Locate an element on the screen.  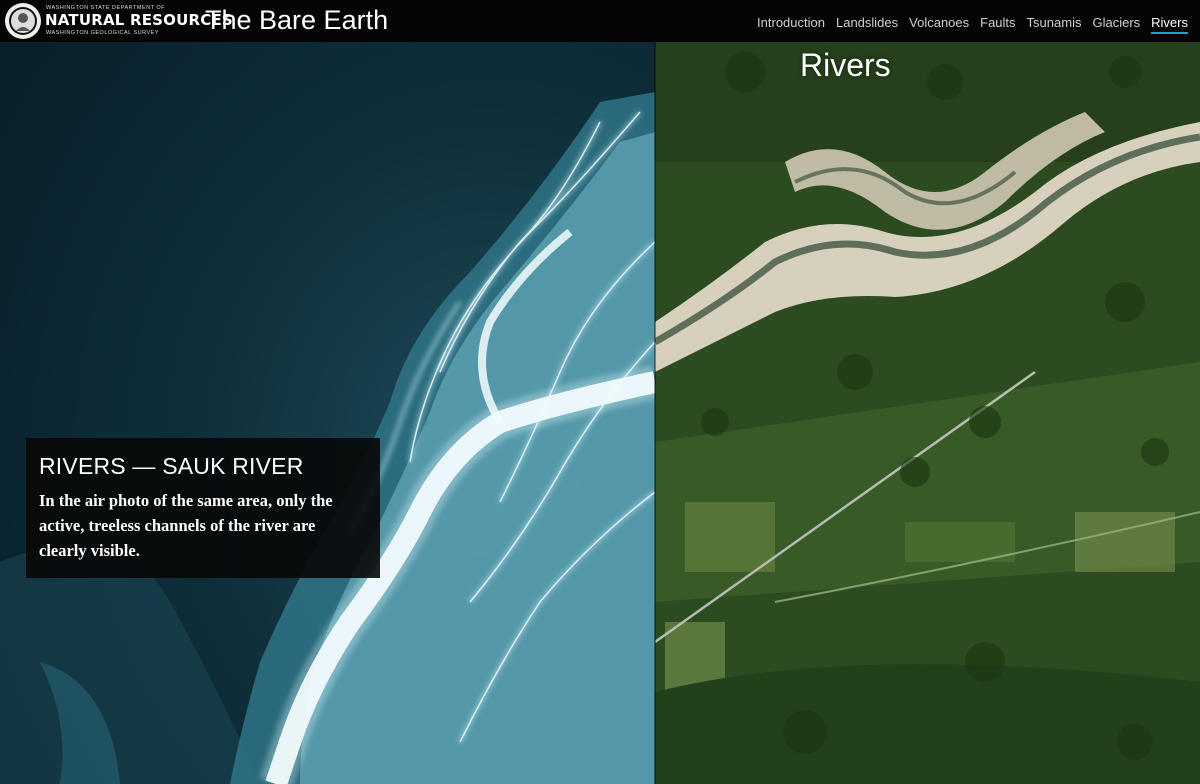
nav-item-glaciers: Glaciers is located at coordinates (1116, 21).